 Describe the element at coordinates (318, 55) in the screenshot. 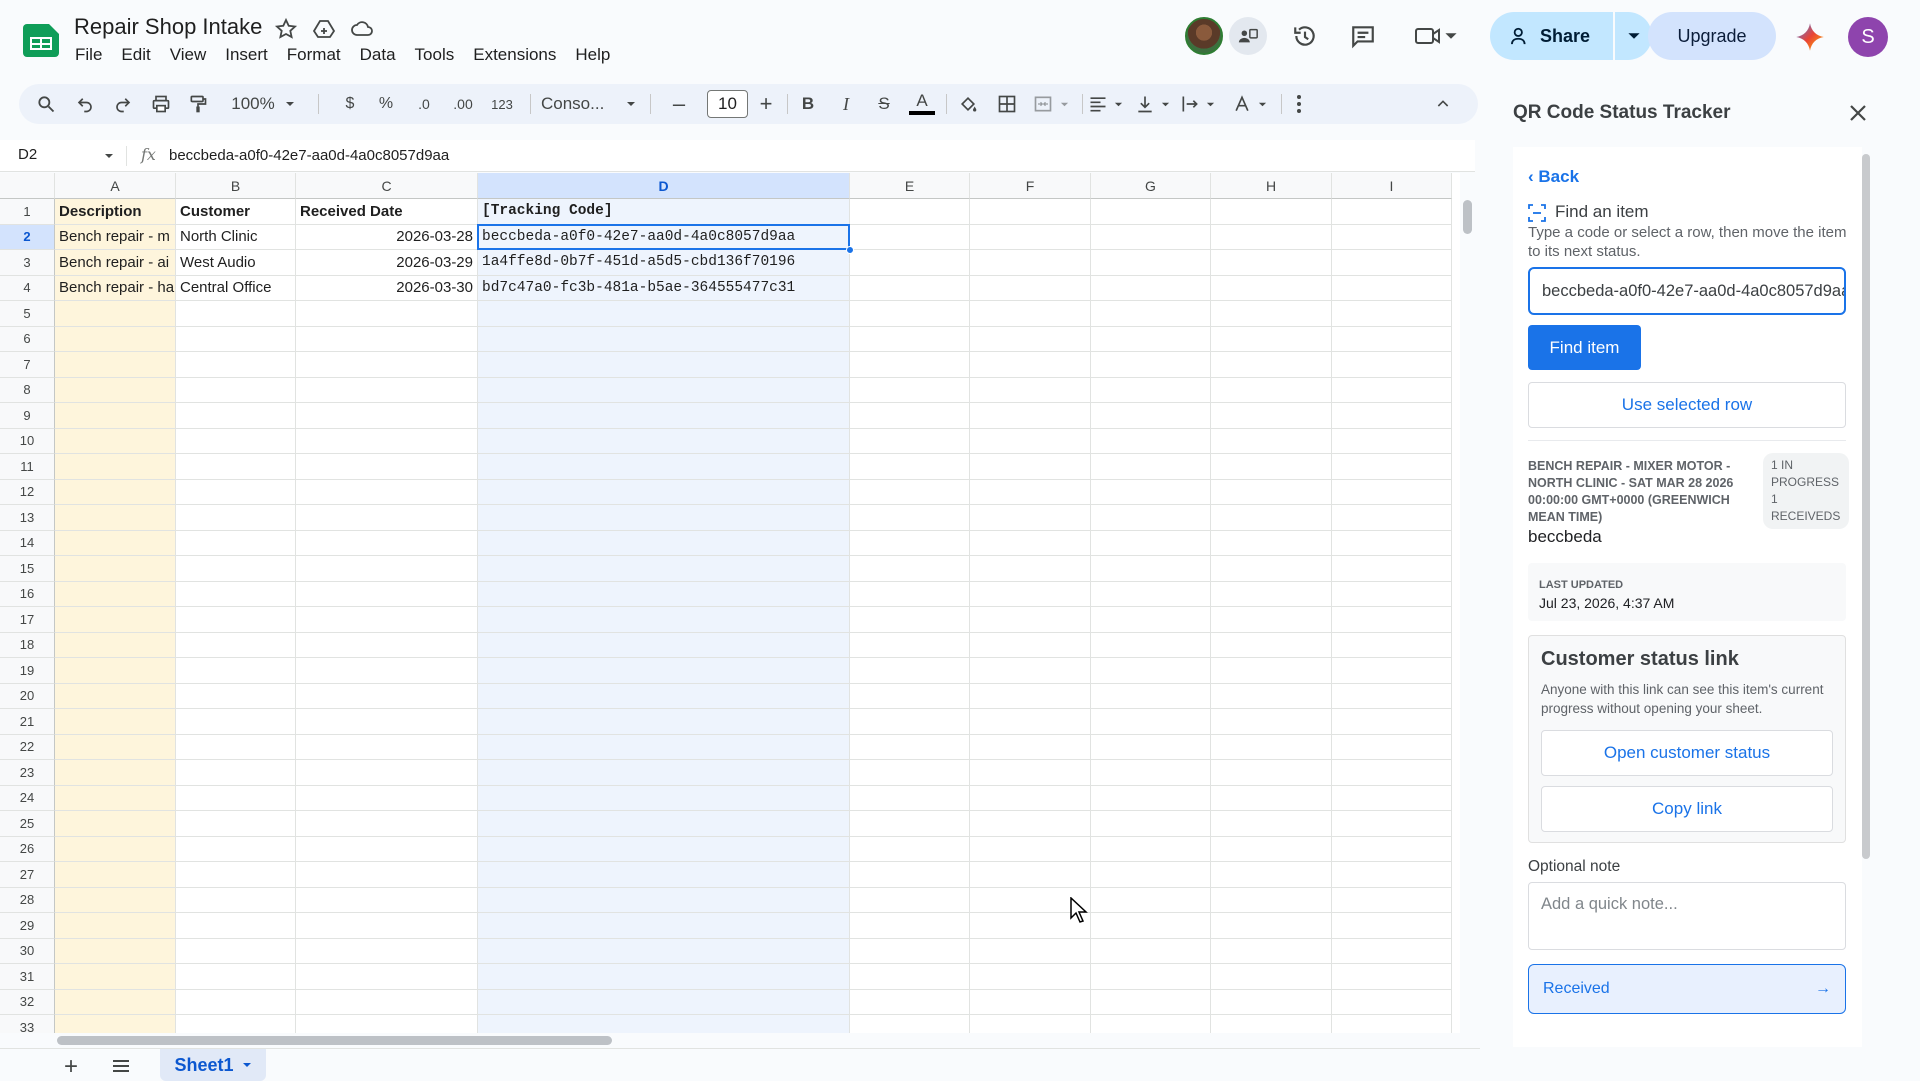

I see `menu-format: Format` at that location.